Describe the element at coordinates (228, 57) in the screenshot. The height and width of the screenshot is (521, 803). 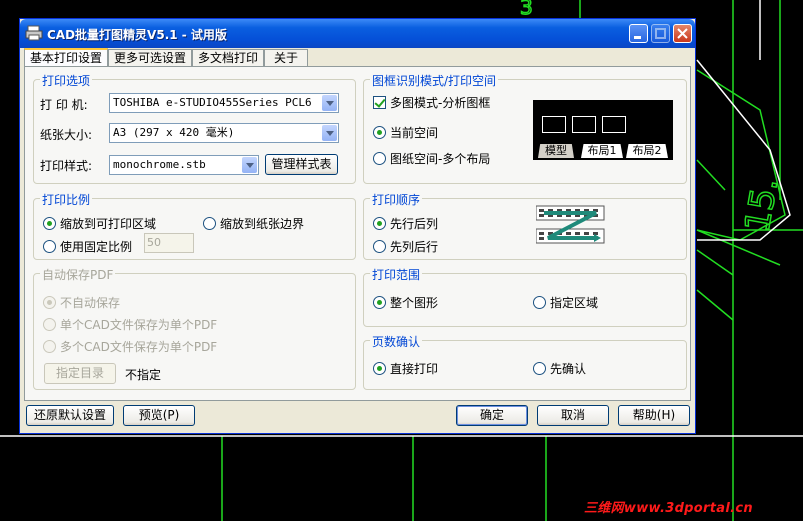
I see `tab-multi-doc: 多文档打印` at that location.